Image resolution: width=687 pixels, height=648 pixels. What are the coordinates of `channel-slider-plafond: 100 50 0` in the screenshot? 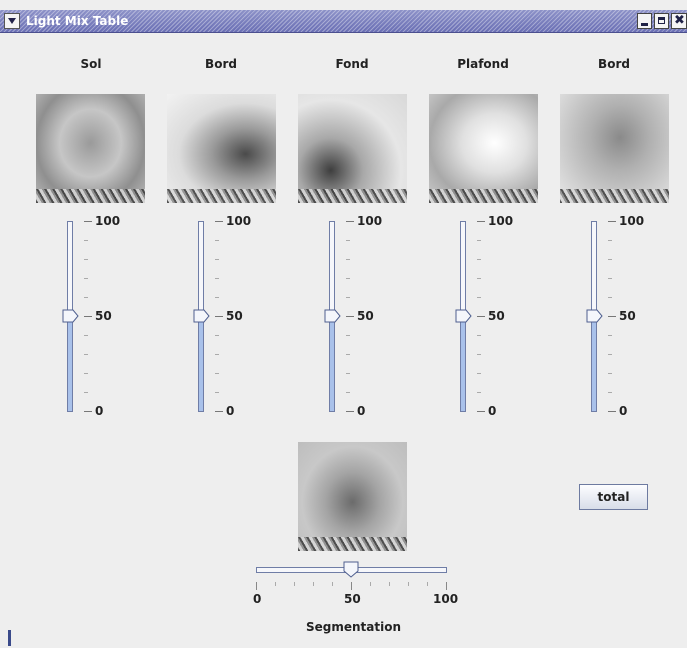 It's located at (502, 318).